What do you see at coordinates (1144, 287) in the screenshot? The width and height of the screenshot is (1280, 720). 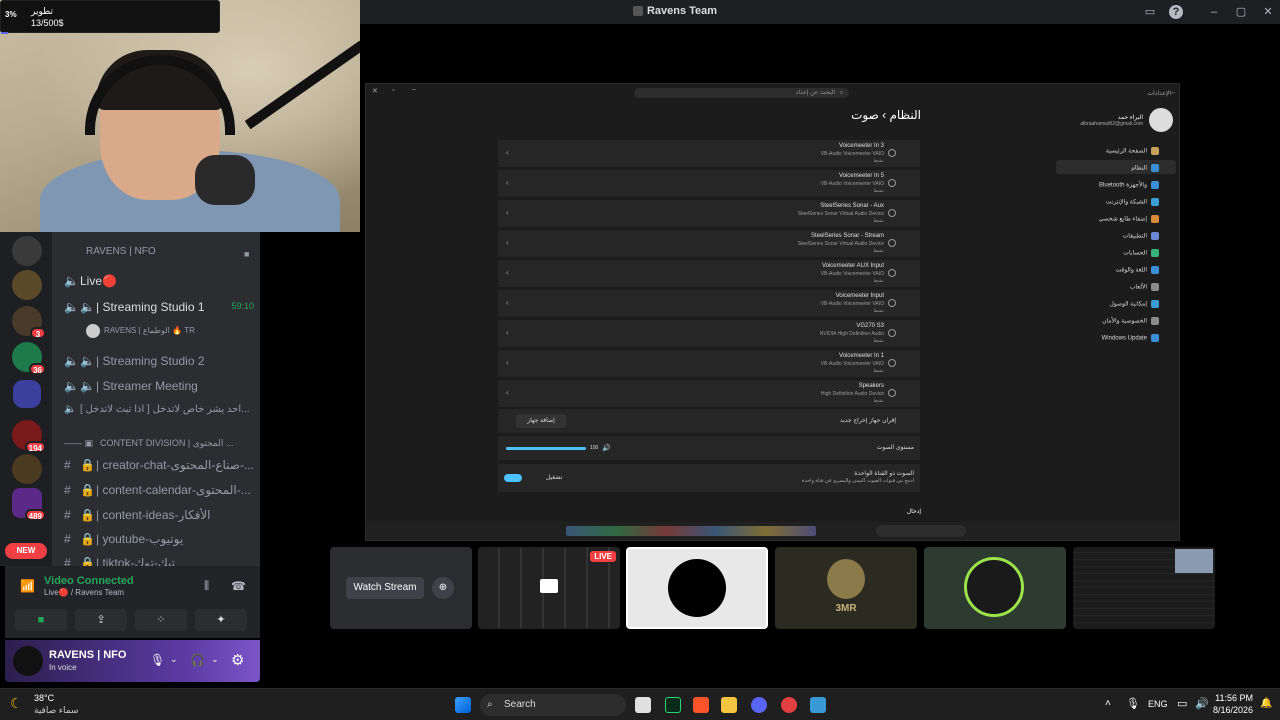 I see `settings-nav-item: الألعاب` at bounding box center [1144, 287].